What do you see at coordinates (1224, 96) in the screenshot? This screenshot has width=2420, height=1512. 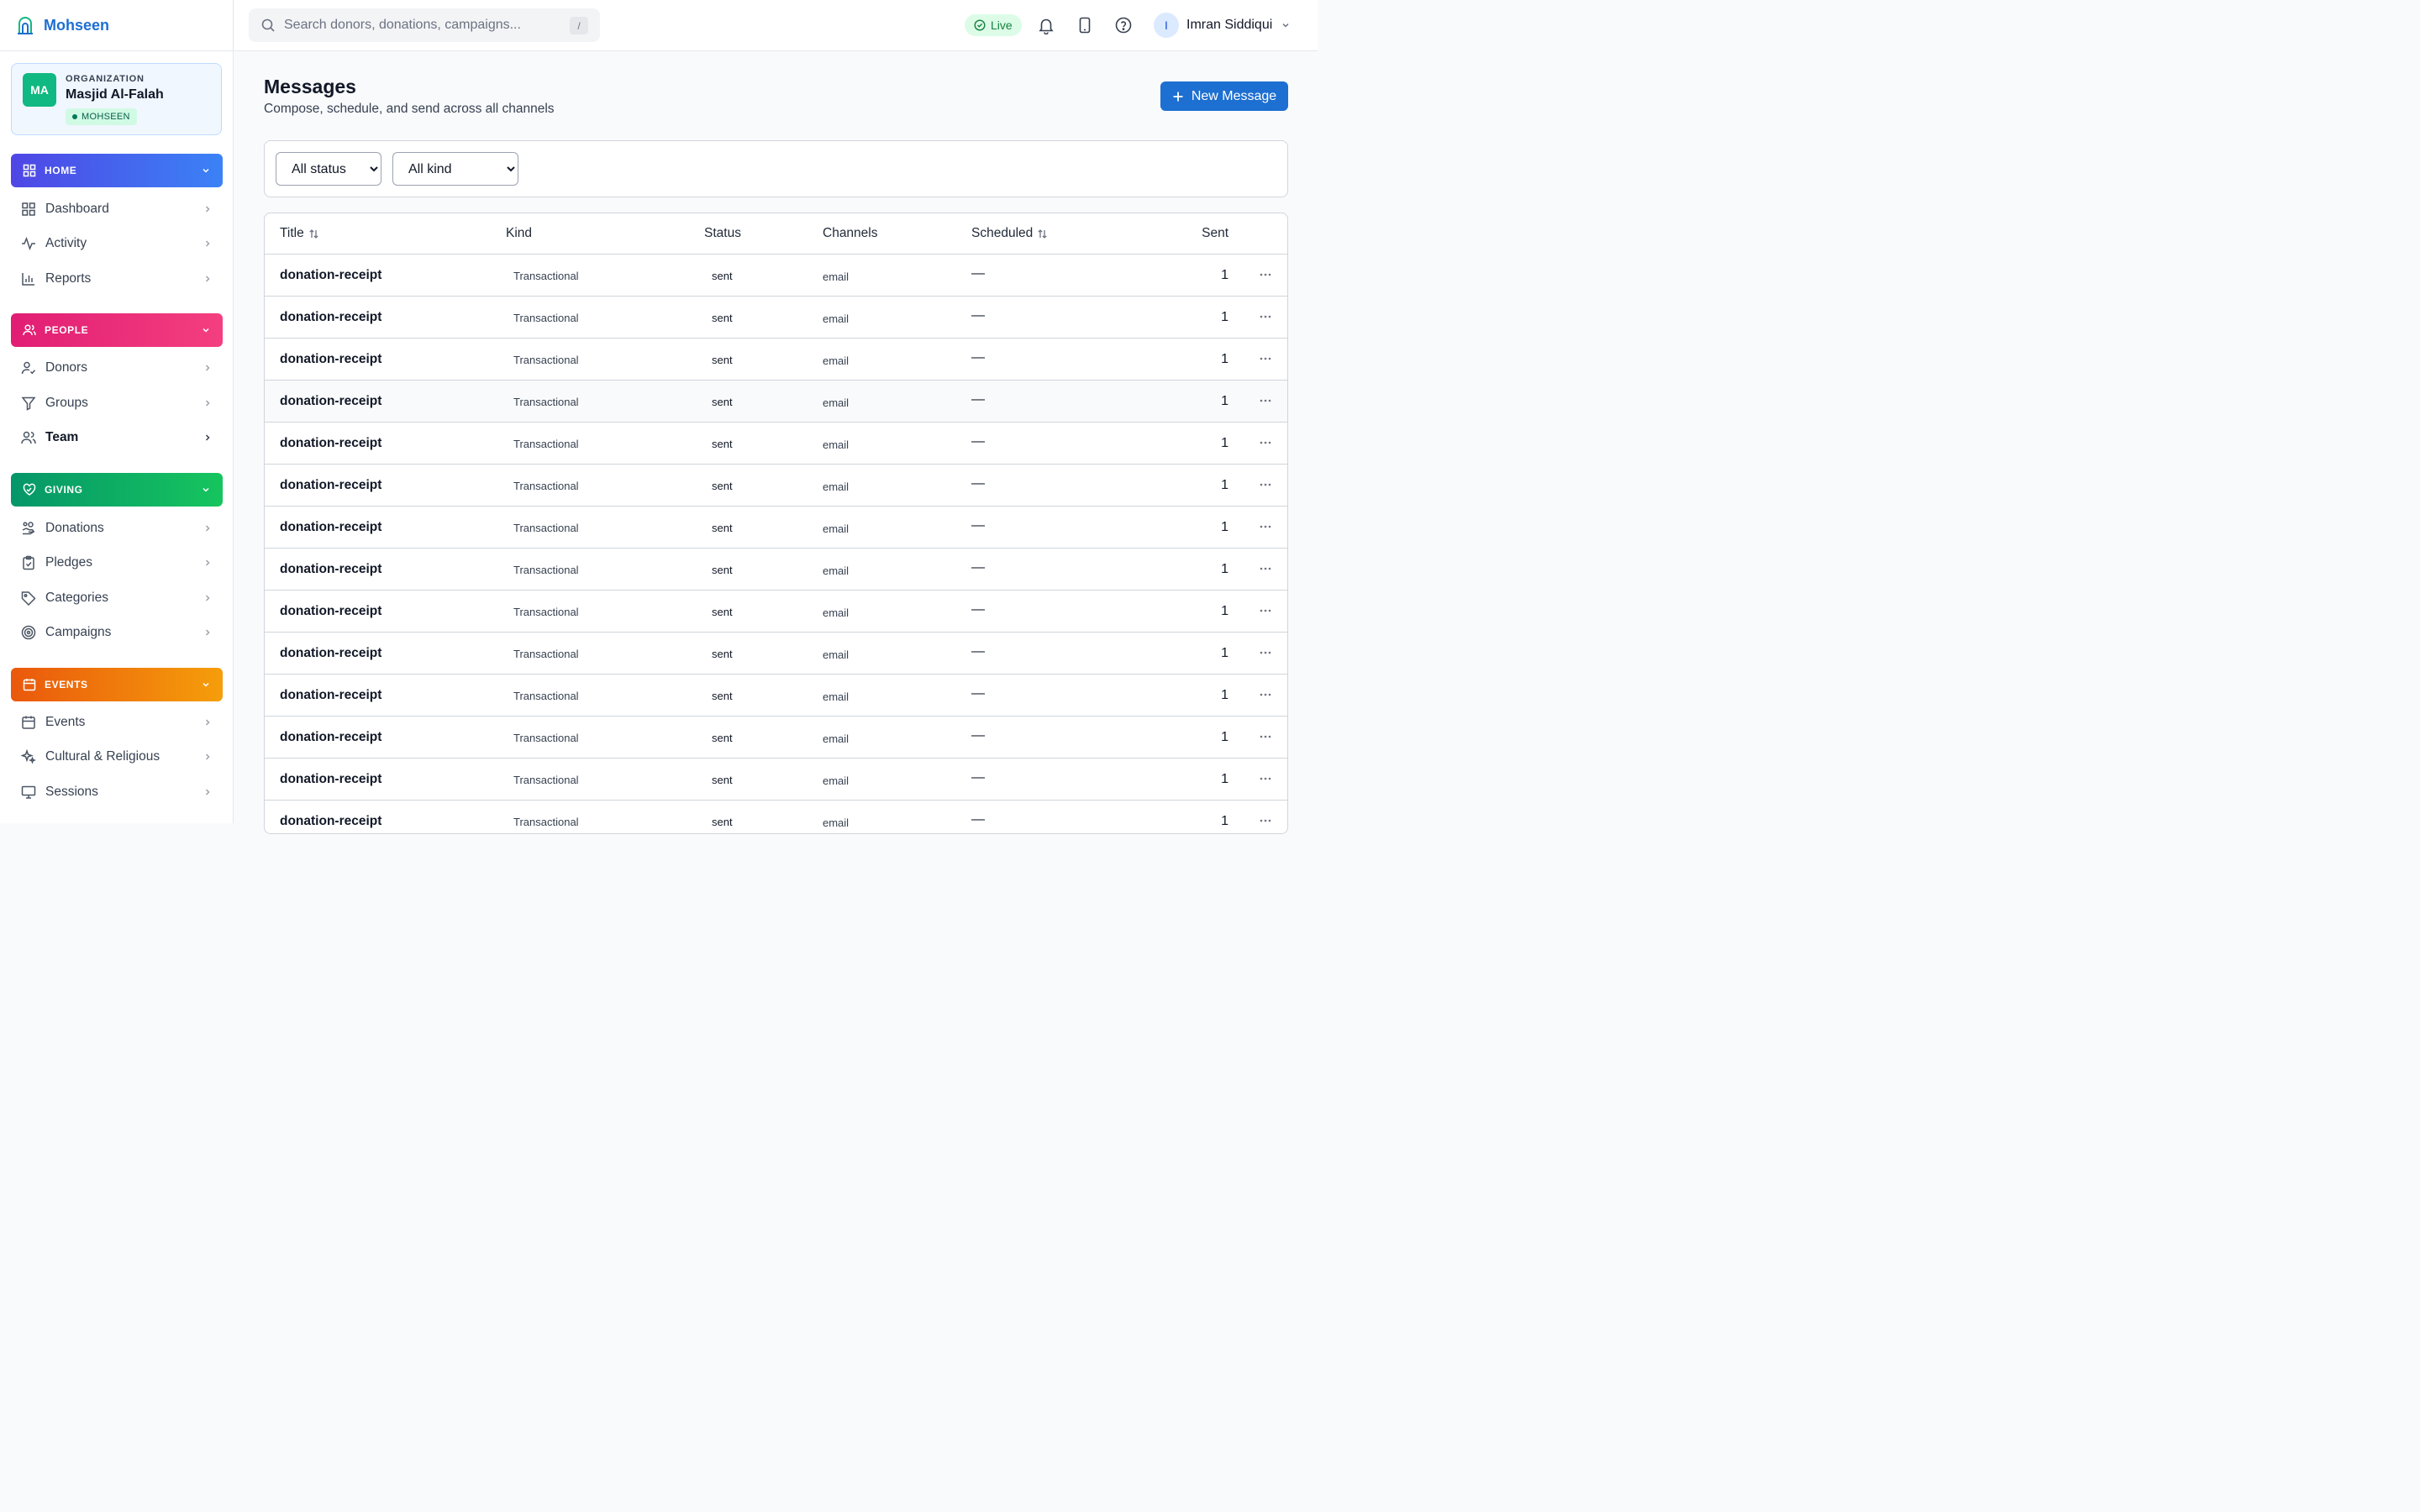 I see `new-message-button: New Message` at bounding box center [1224, 96].